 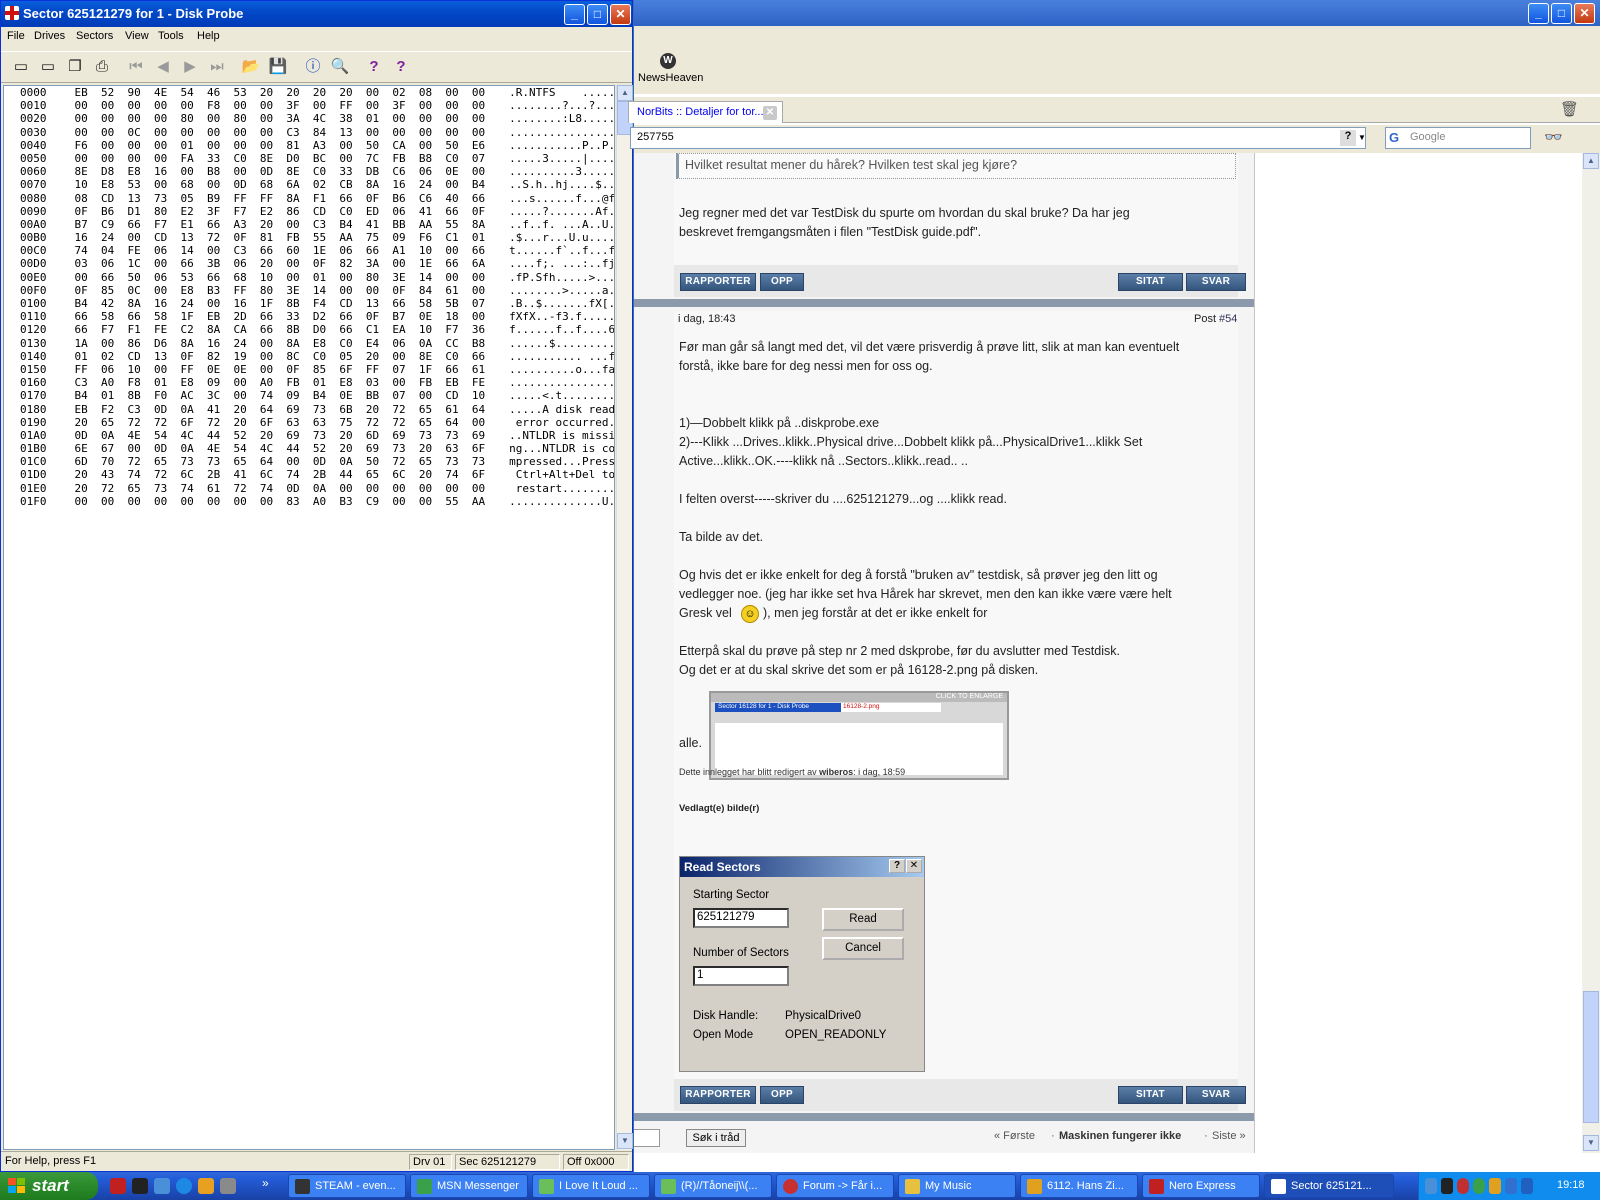 What do you see at coordinates (251, 67) in the screenshot?
I see `open-folder-icon: 📂` at bounding box center [251, 67].